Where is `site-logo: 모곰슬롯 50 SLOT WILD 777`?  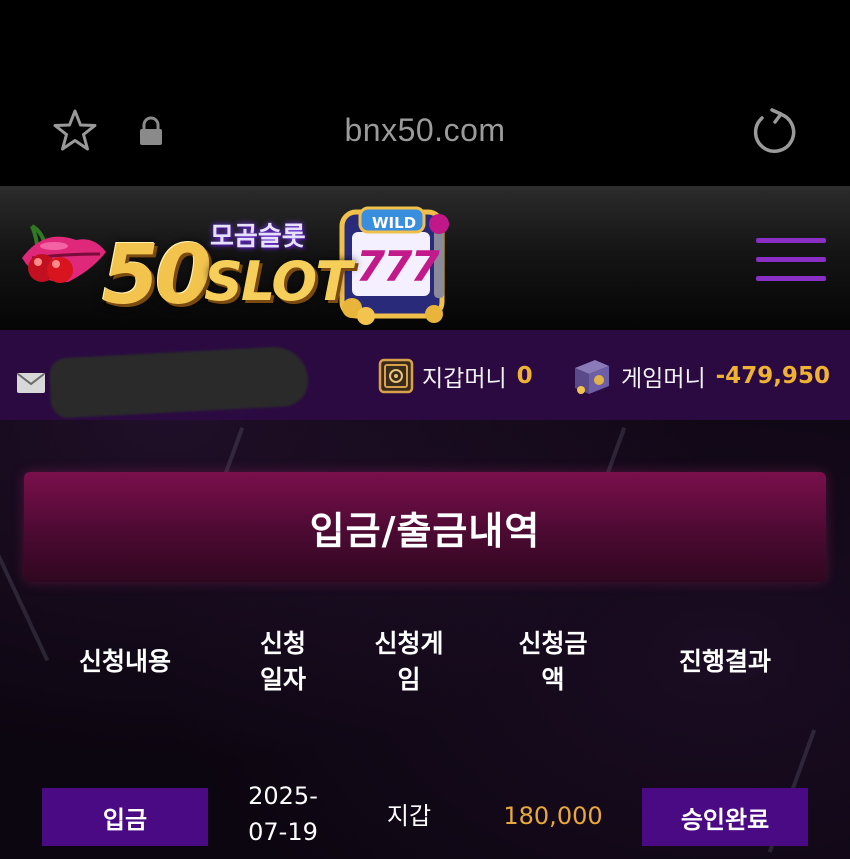 site-logo: 모곰슬롯 50 SLOT WILD 777 is located at coordinates (239, 266).